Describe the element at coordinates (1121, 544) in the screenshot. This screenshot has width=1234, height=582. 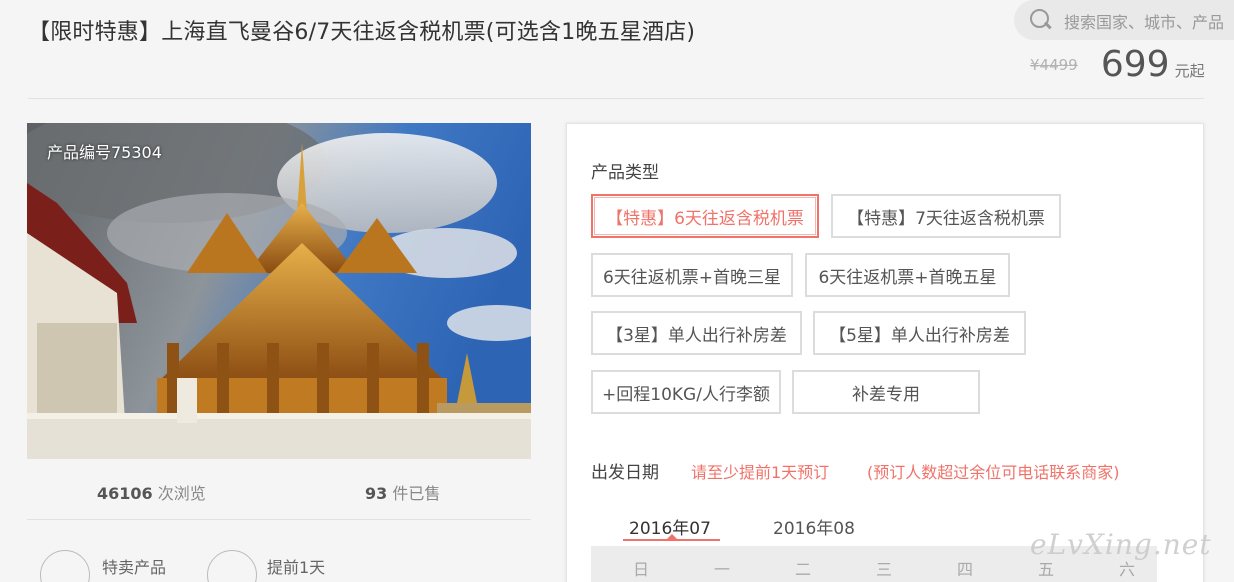
I see `watermark: eLvXing.net` at that location.